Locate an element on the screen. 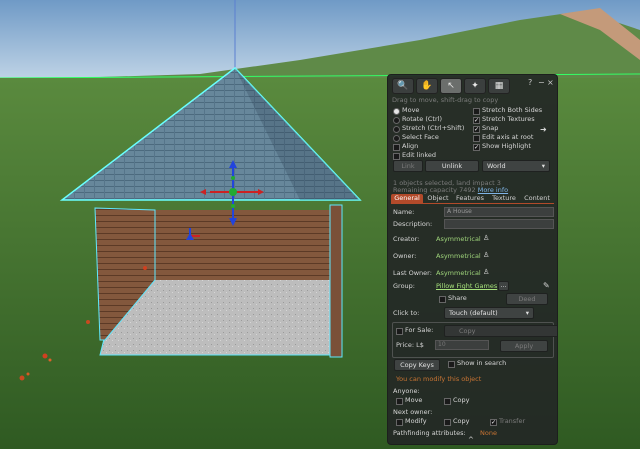  creator-label: Creator: is located at coordinates (406, 239).